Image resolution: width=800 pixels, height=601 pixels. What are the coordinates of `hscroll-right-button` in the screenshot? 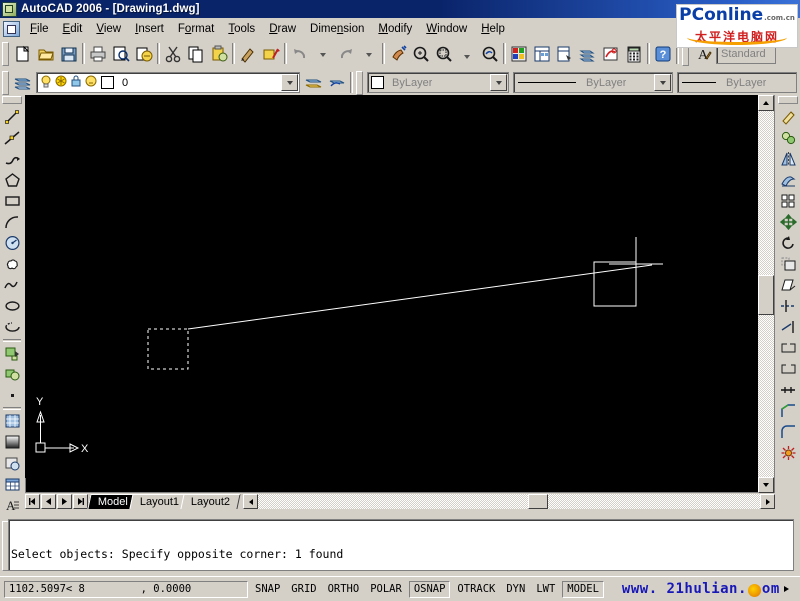 It's located at (767, 501).